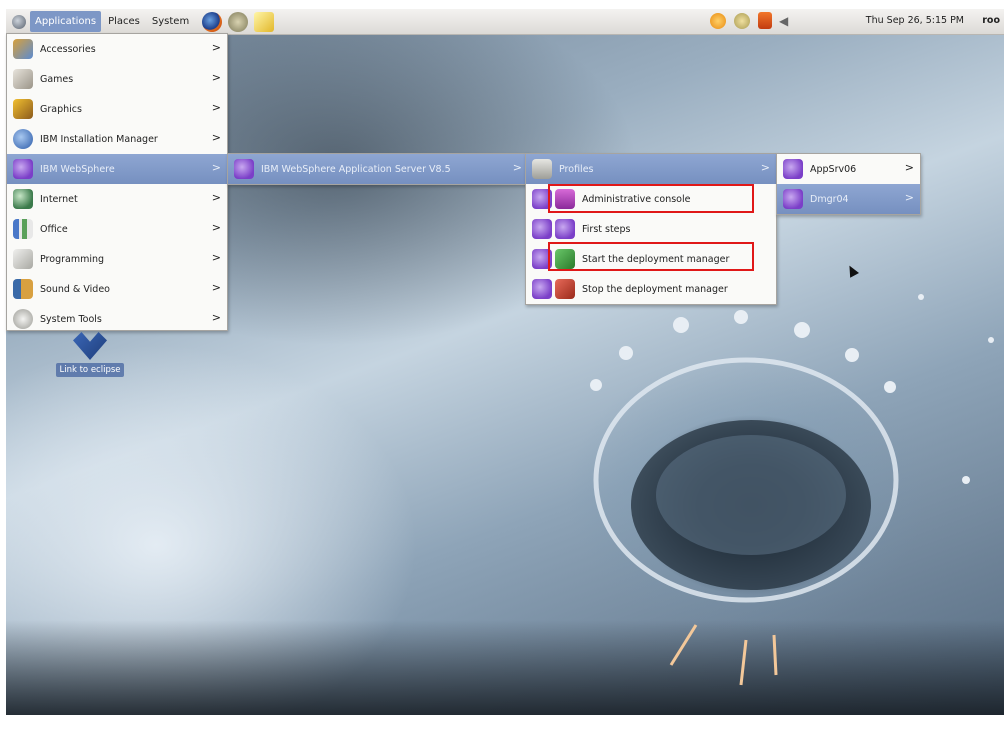  I want to click on internet-globe-icon, so click(23, 199).